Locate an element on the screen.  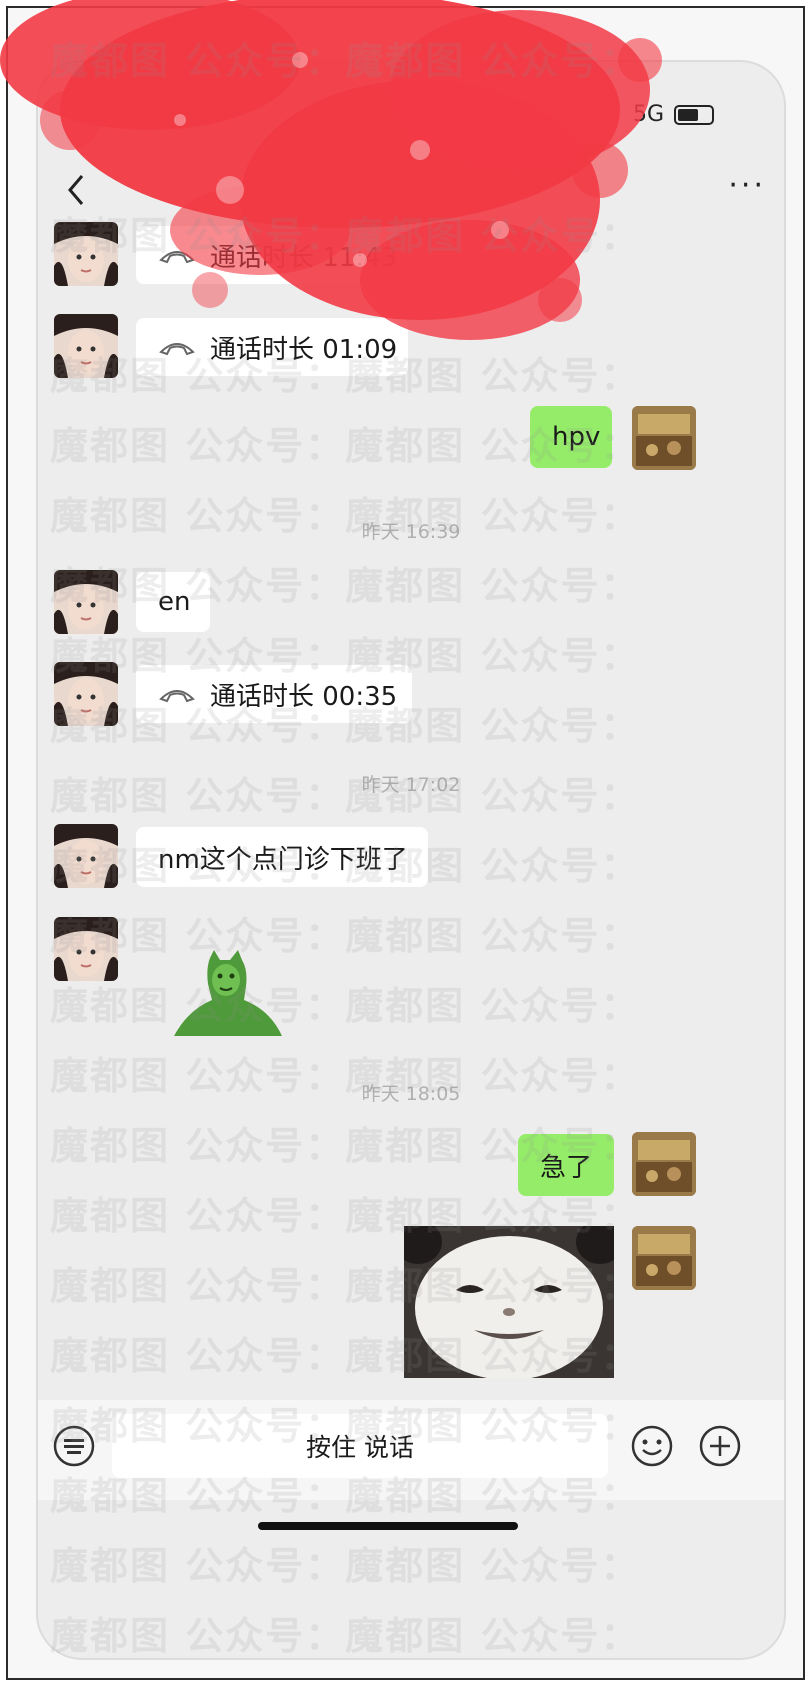
chevron-left-icon is located at coordinates (76, 190).